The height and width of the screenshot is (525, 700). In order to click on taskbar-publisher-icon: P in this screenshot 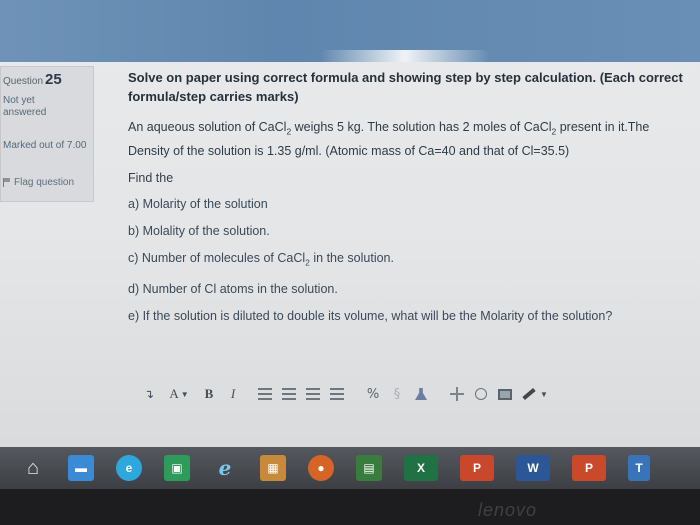, I will do `click(589, 468)`.